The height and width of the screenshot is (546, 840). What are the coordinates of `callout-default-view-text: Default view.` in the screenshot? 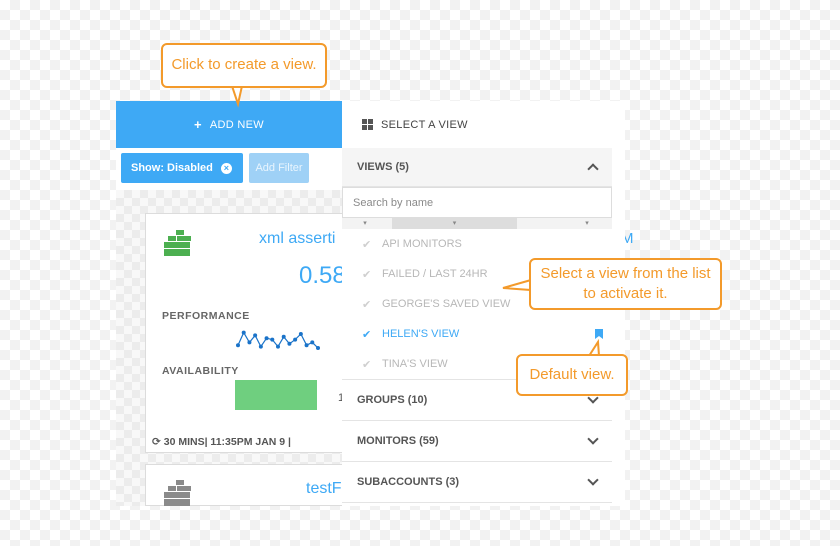 It's located at (572, 374).